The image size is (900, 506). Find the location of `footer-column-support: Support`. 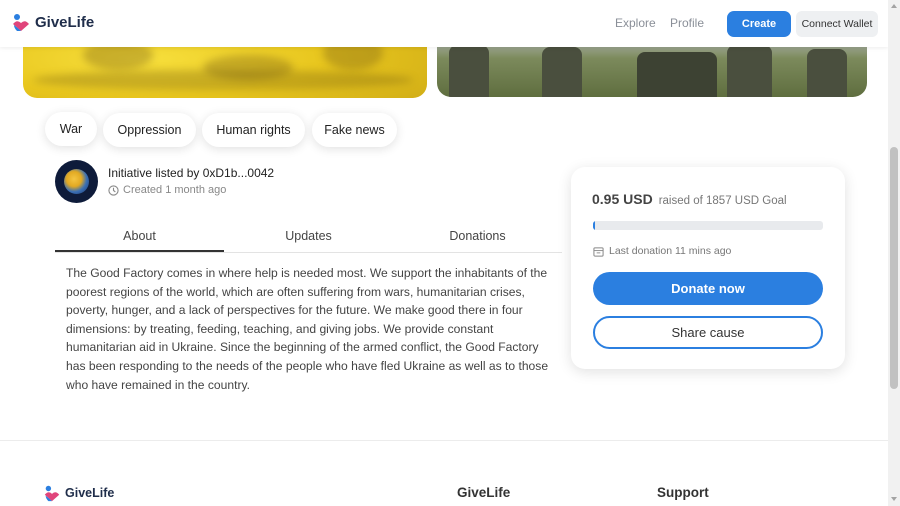

footer-column-support: Support is located at coordinates (683, 492).